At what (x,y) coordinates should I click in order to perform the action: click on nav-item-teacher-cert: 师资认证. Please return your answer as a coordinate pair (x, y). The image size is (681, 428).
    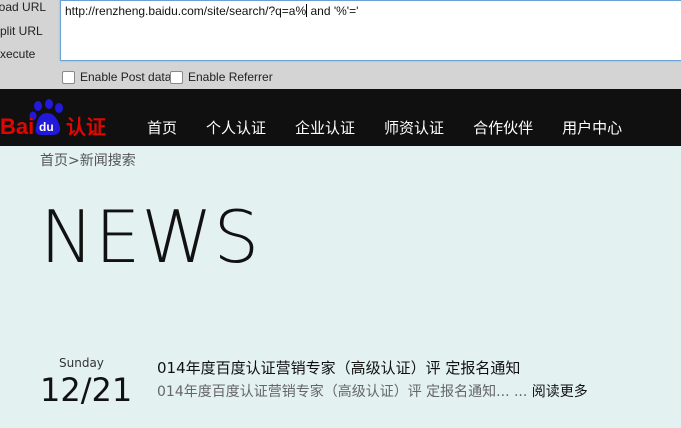
    Looking at the image, I should click on (414, 128).